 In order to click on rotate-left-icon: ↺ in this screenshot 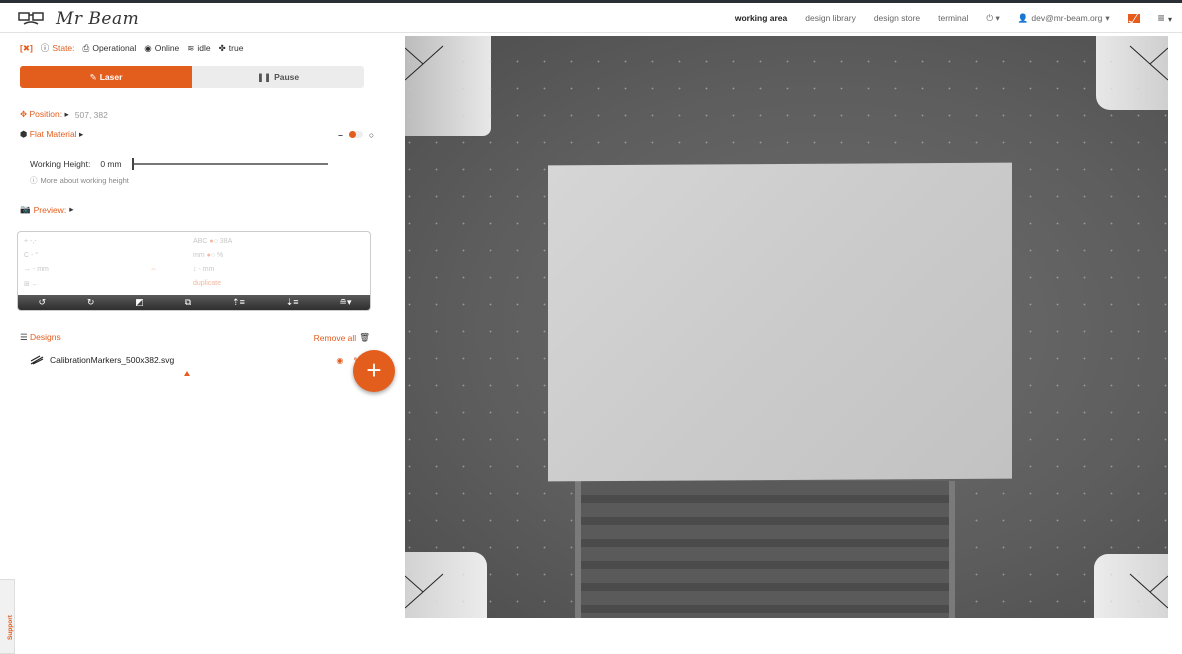, I will do `click(42, 302)`.